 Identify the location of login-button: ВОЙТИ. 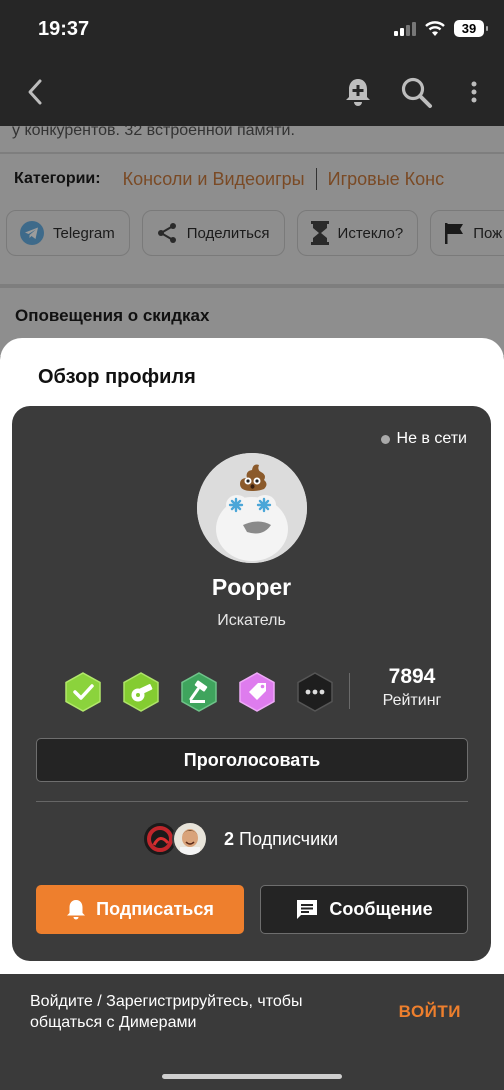
(430, 1012).